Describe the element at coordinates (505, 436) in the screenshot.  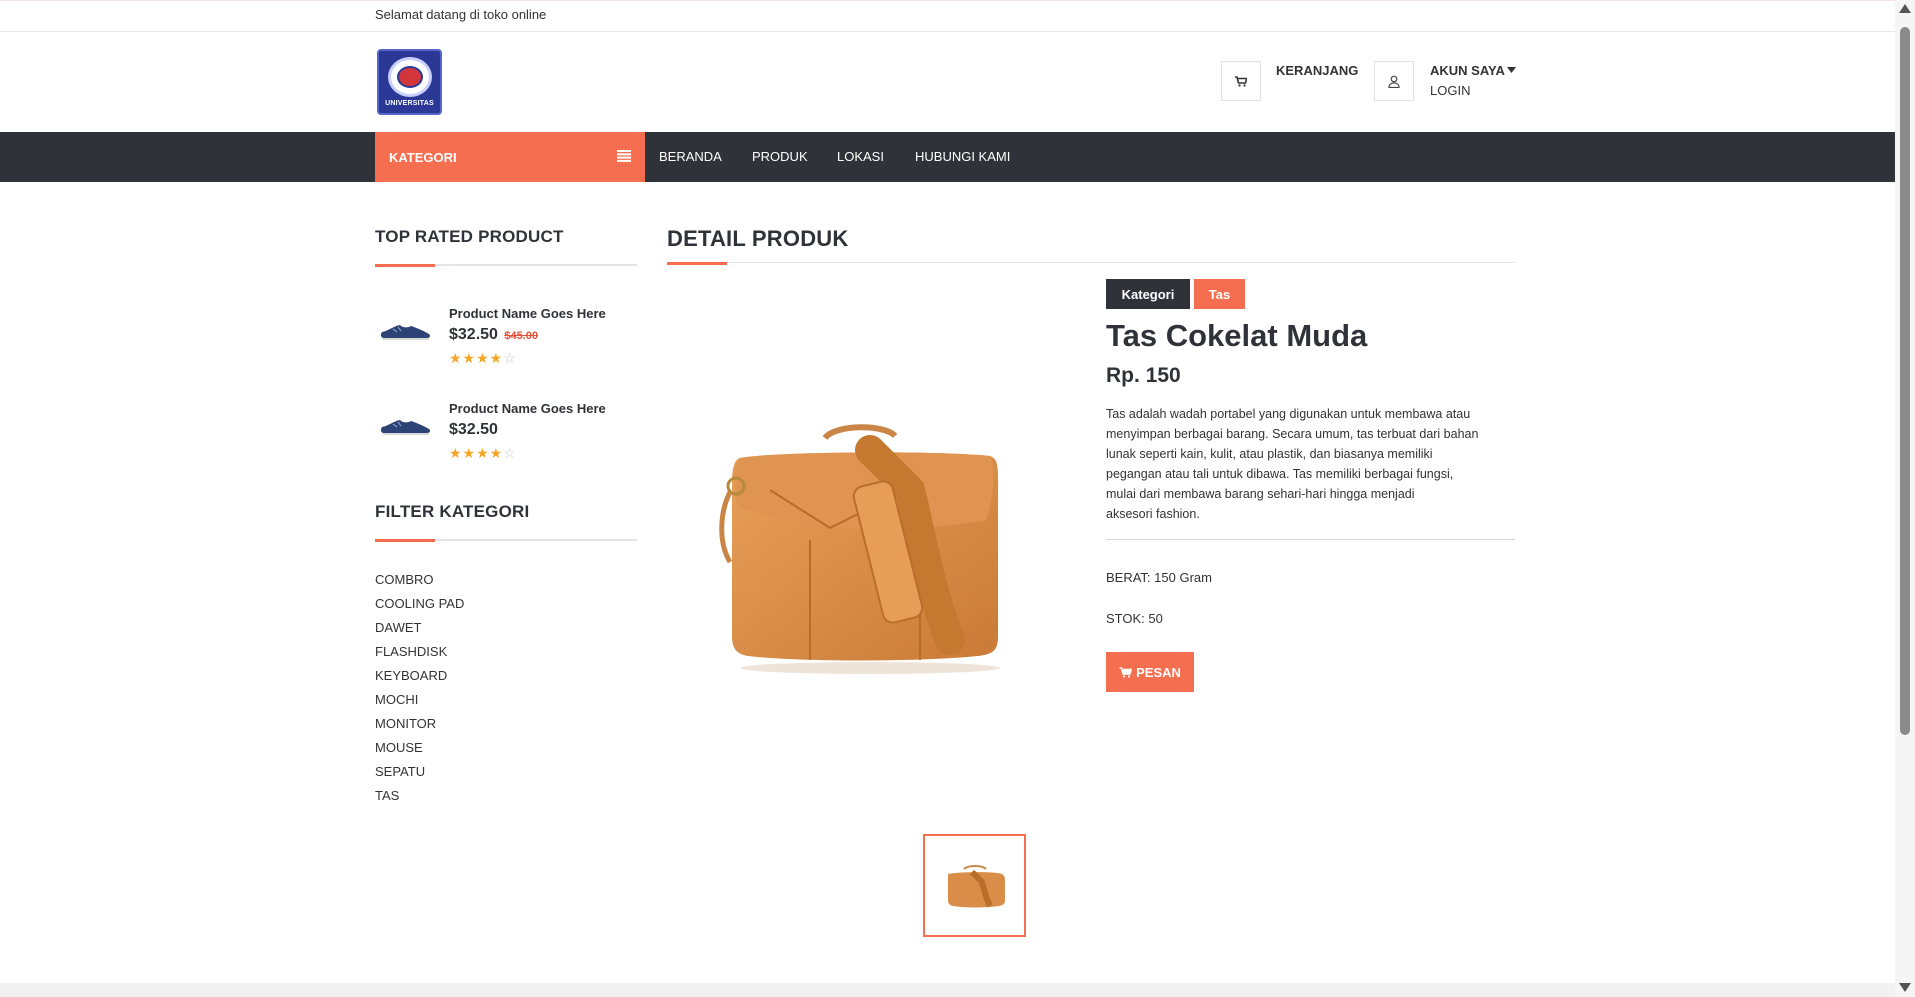
I see `top-rated-item: Product Name Goes Here $32.50 ★★★★☆` at that location.